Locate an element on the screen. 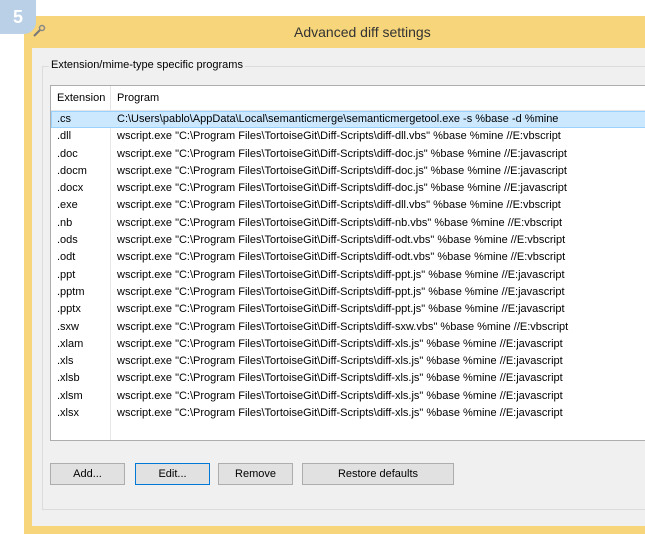 This screenshot has width=645, height=534. extension-cell: .odt is located at coordinates (66, 257).